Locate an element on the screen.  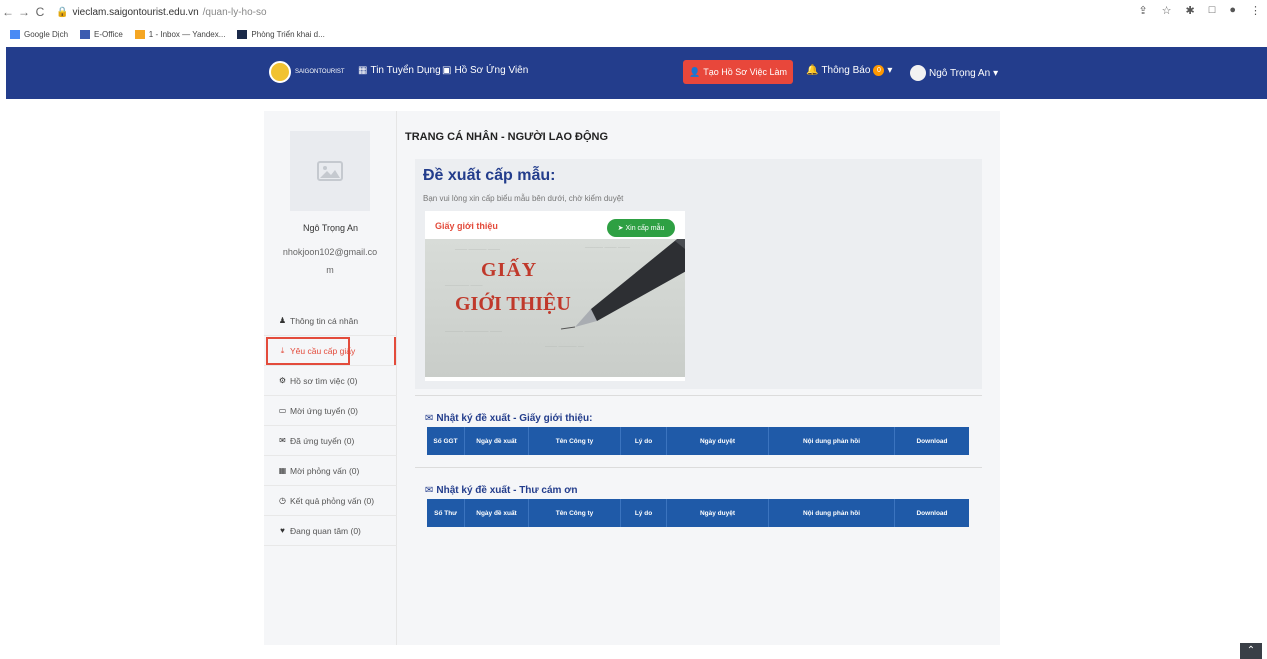
eoffice-icon is located at coordinates (85, 34).